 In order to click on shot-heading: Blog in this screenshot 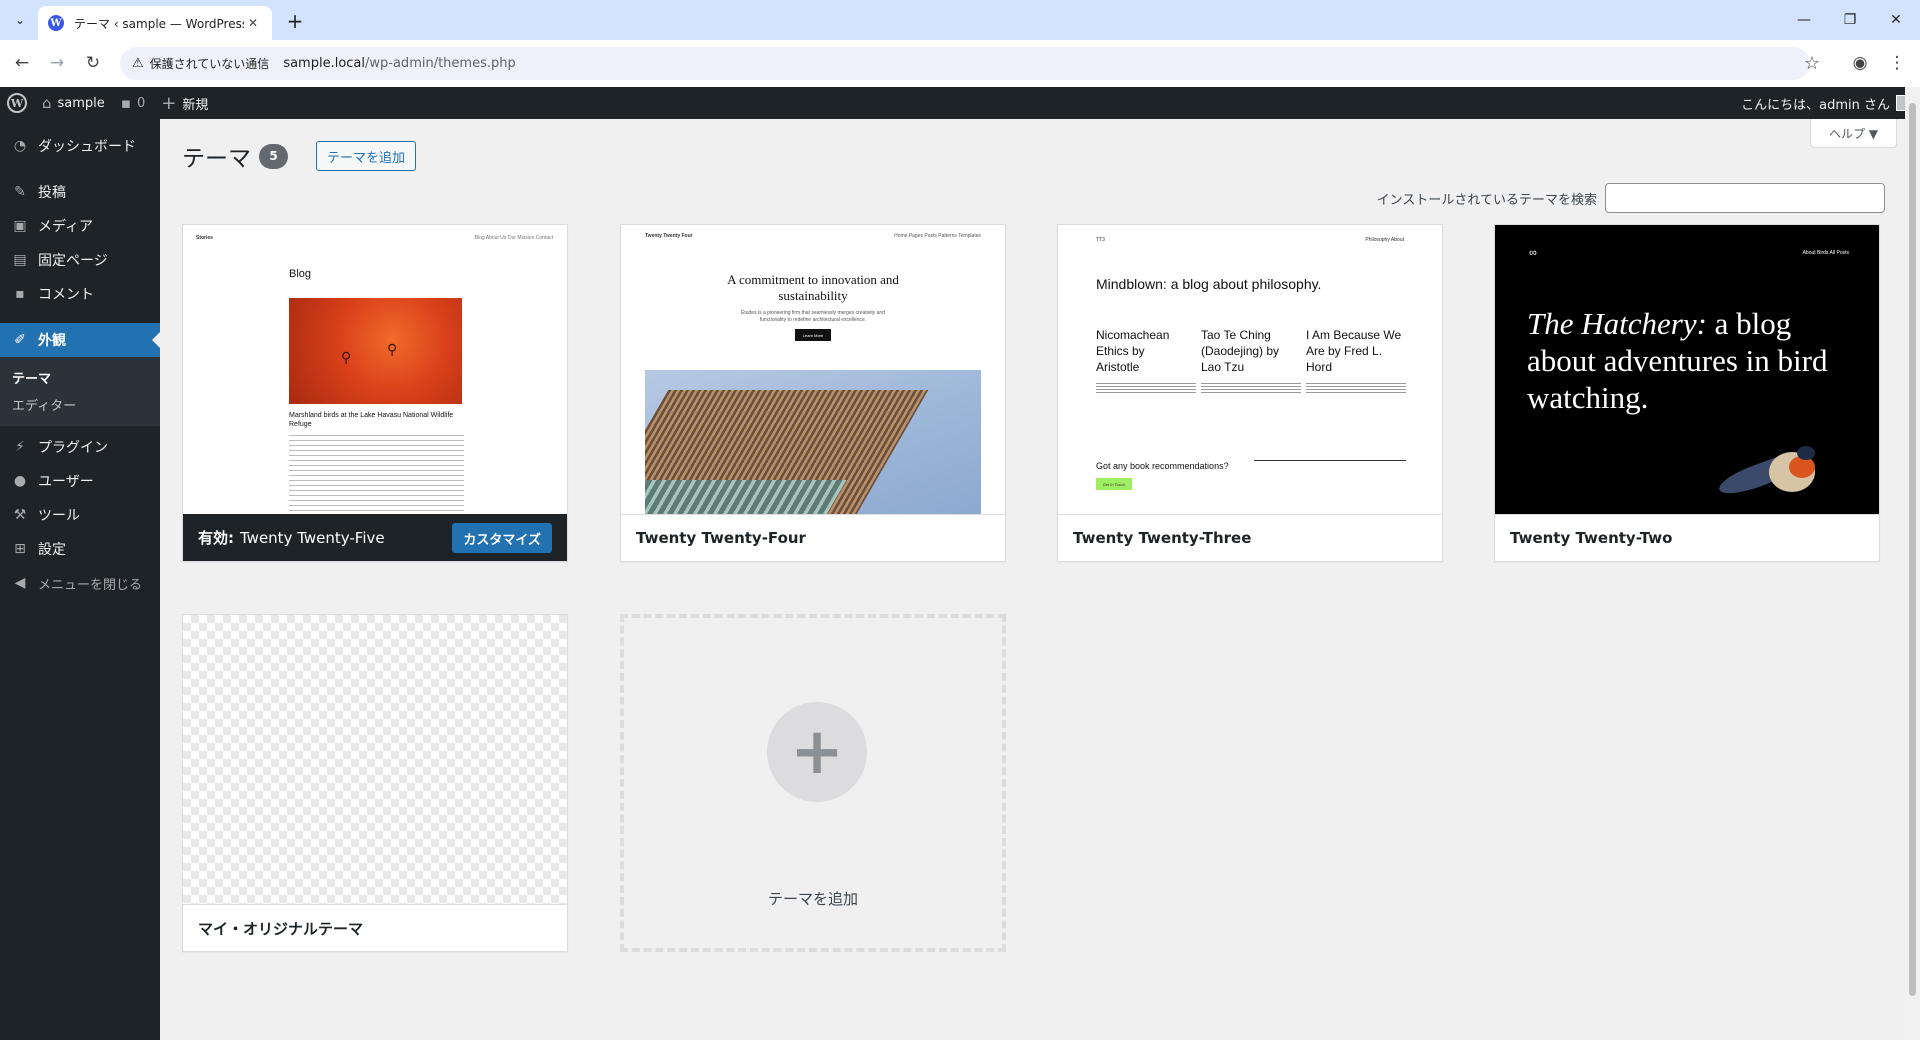, I will do `click(300, 274)`.